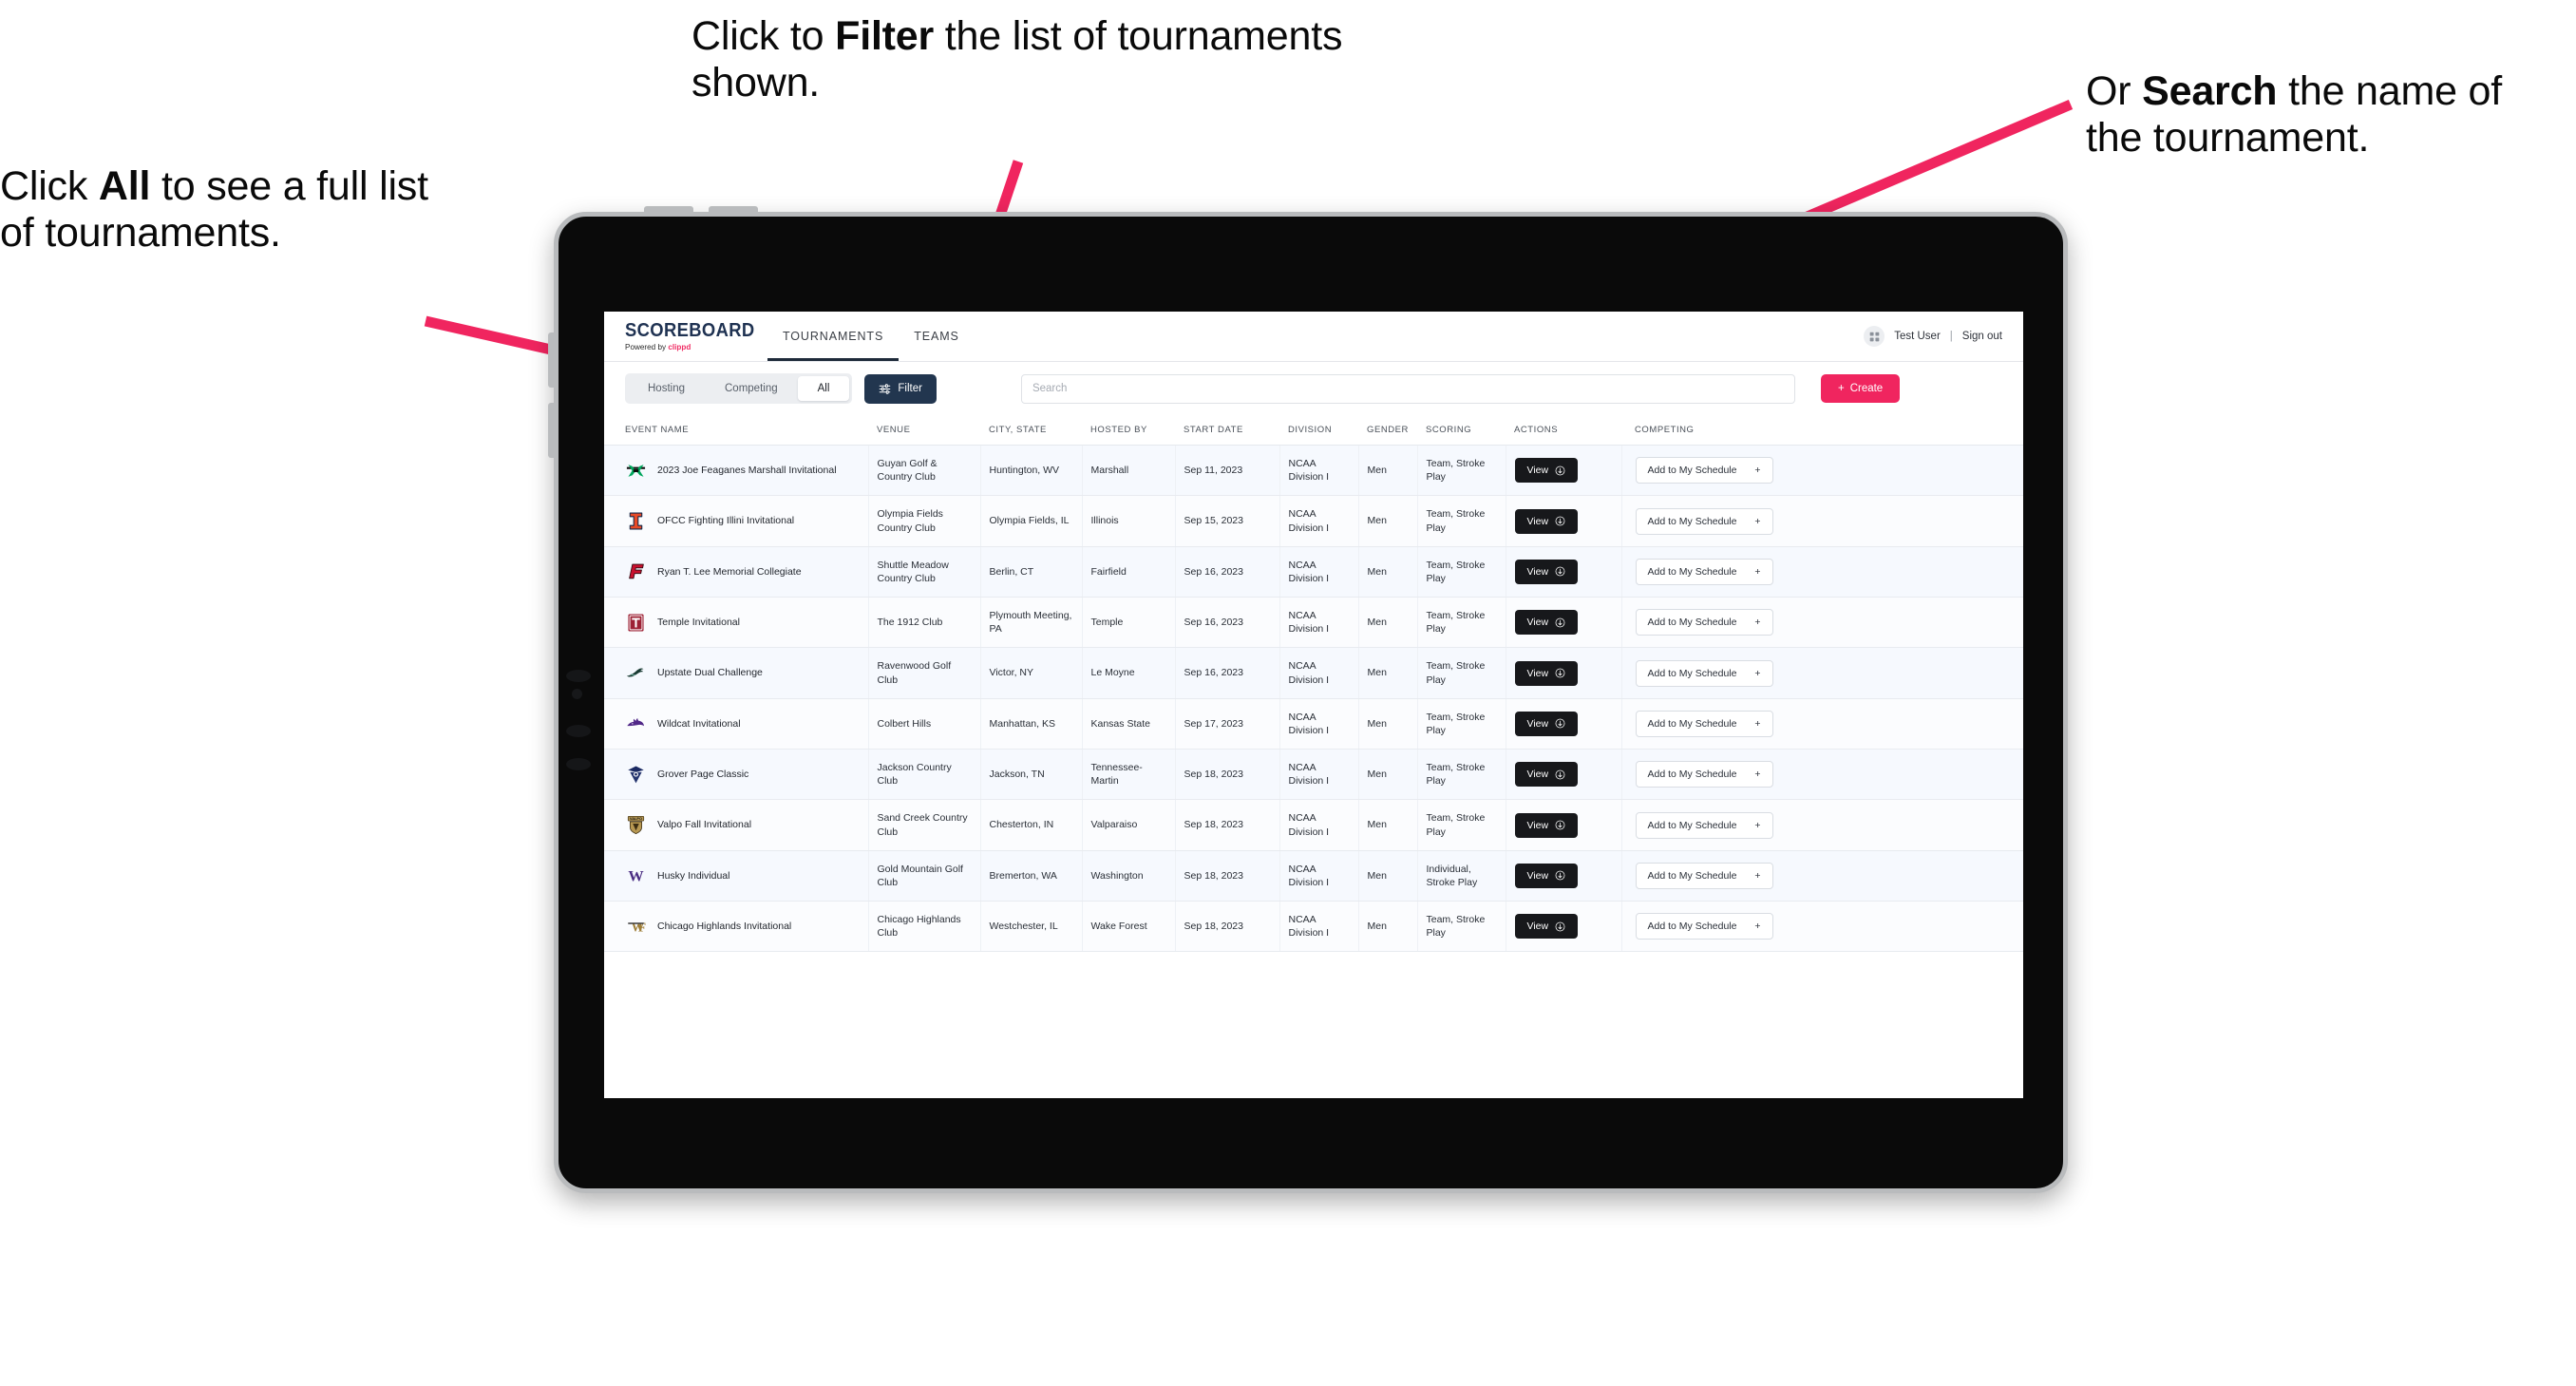  What do you see at coordinates (924, 623) in the screenshot?
I see `cell-venue: The 1912 Club` at bounding box center [924, 623].